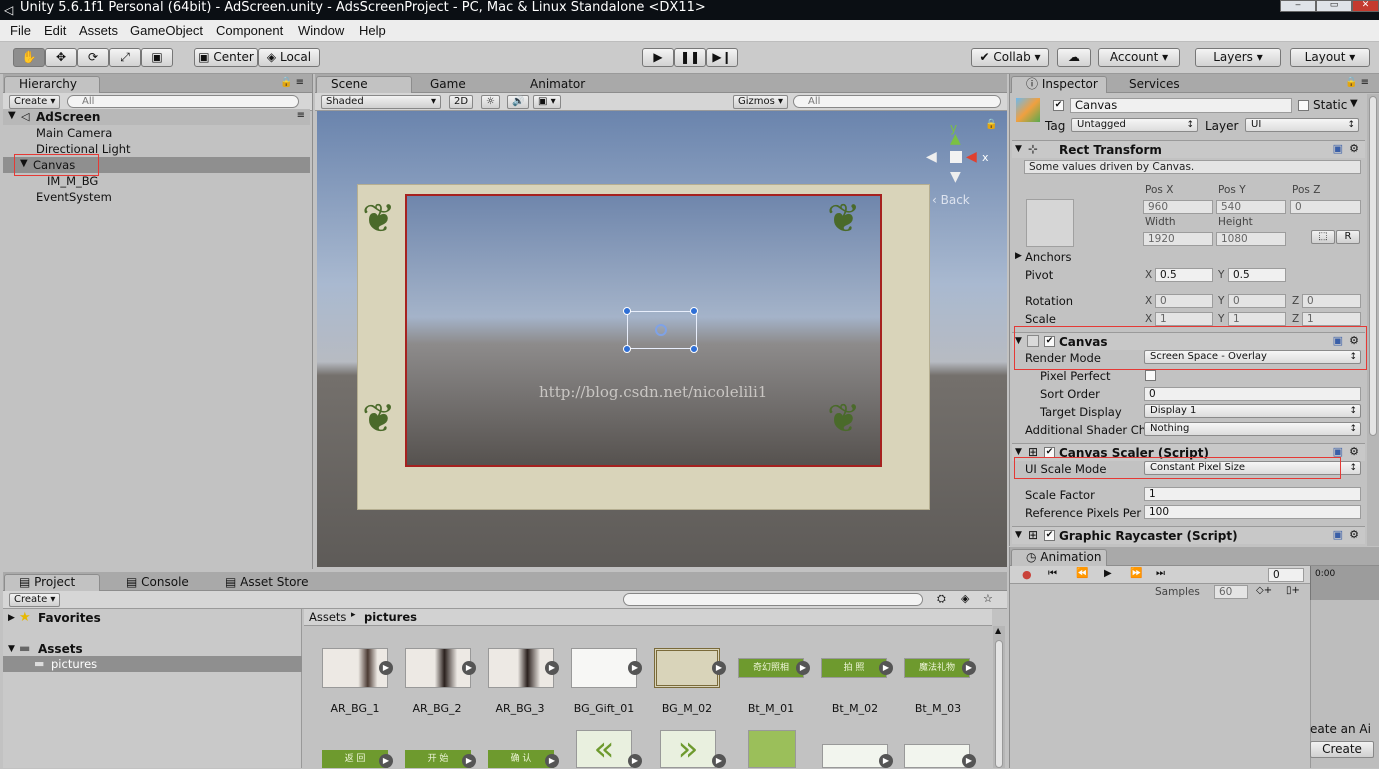 Image resolution: width=1379 pixels, height=769 pixels. What do you see at coordinates (152, 664) in the screenshot?
I see `pictures-folder-row: ▬ pictures` at bounding box center [152, 664].